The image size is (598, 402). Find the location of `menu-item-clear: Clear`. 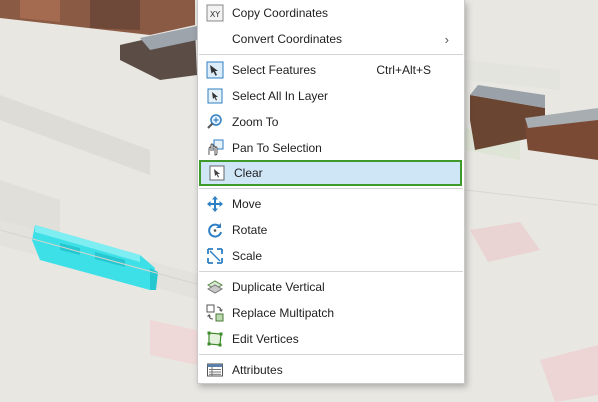

menu-item-clear: Clear is located at coordinates (330, 173).